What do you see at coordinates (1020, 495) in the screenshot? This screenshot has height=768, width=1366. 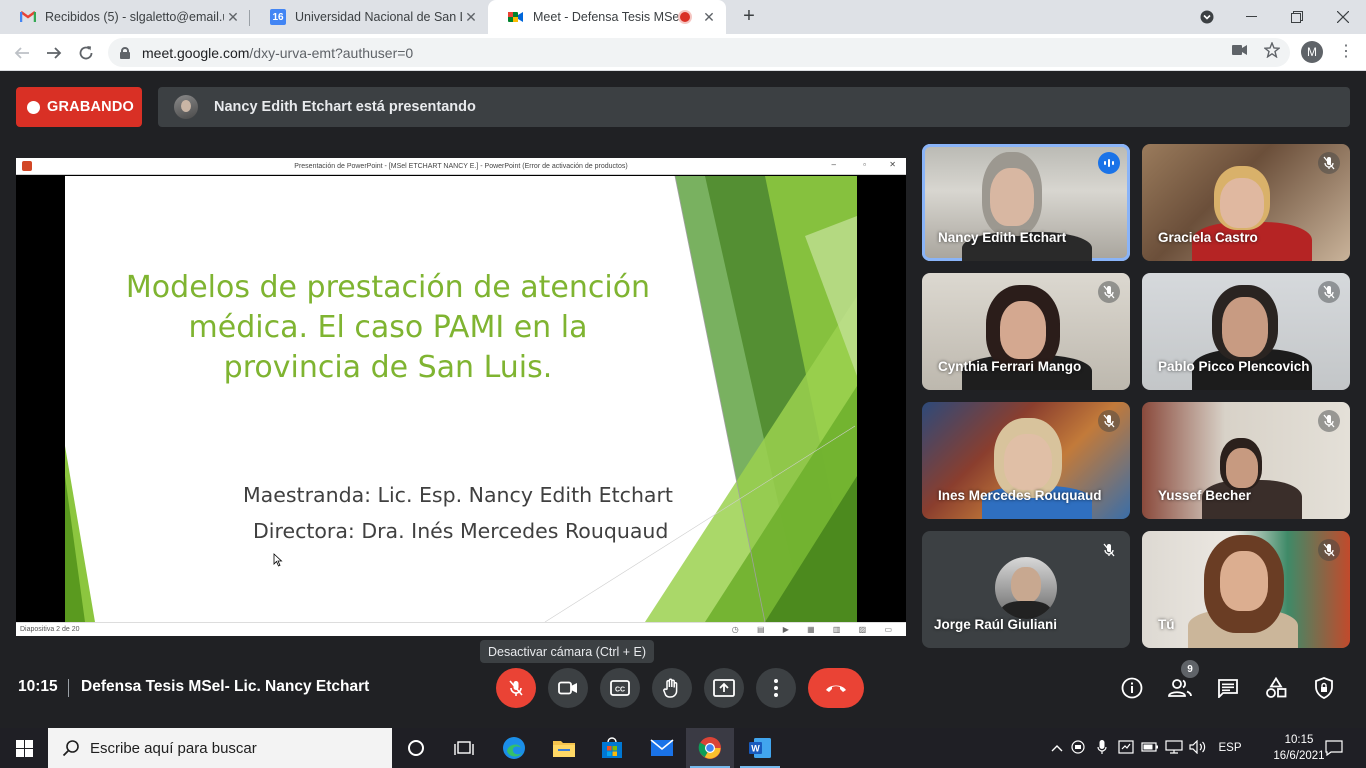 I see `participant-name: Ines Mercedes Rouquaud` at bounding box center [1020, 495].